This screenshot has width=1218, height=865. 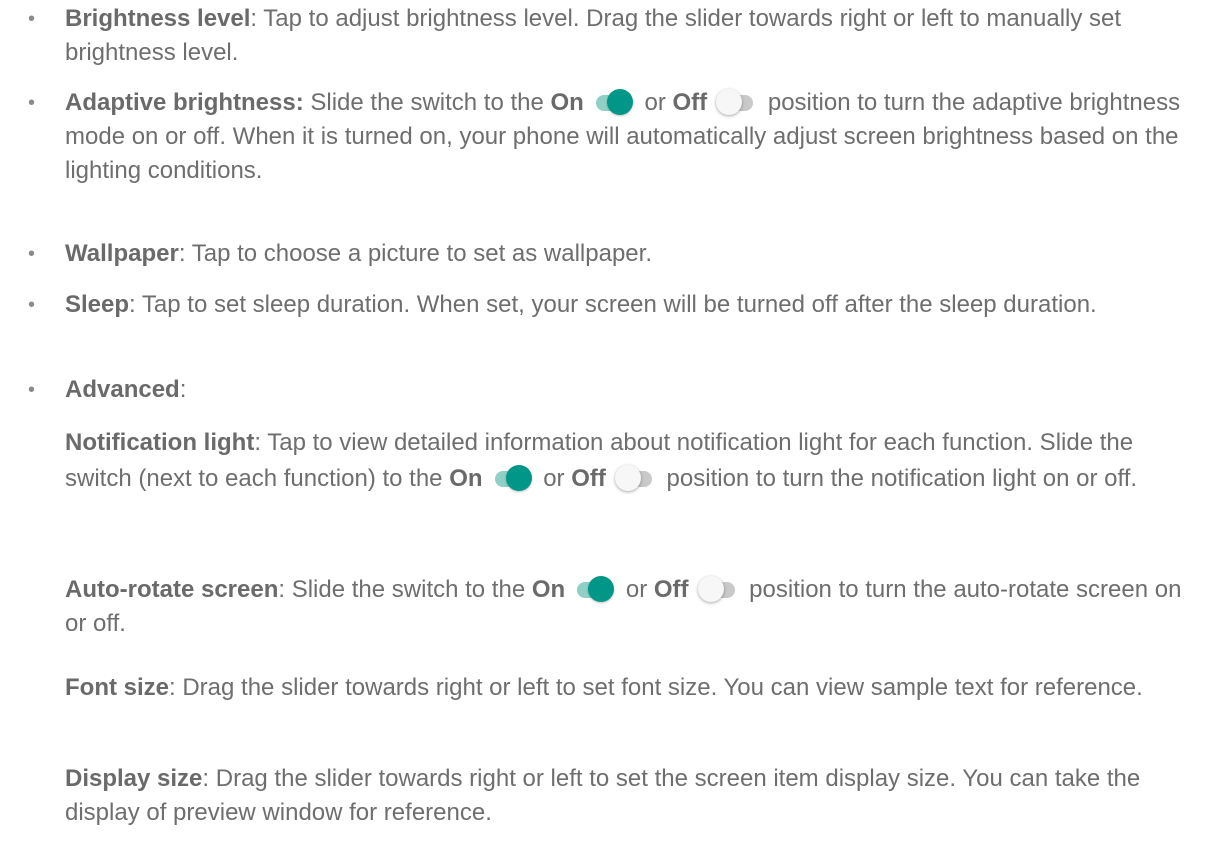 What do you see at coordinates (122, 253) in the screenshot?
I see `term-wallpaper: Wallpaper` at bounding box center [122, 253].